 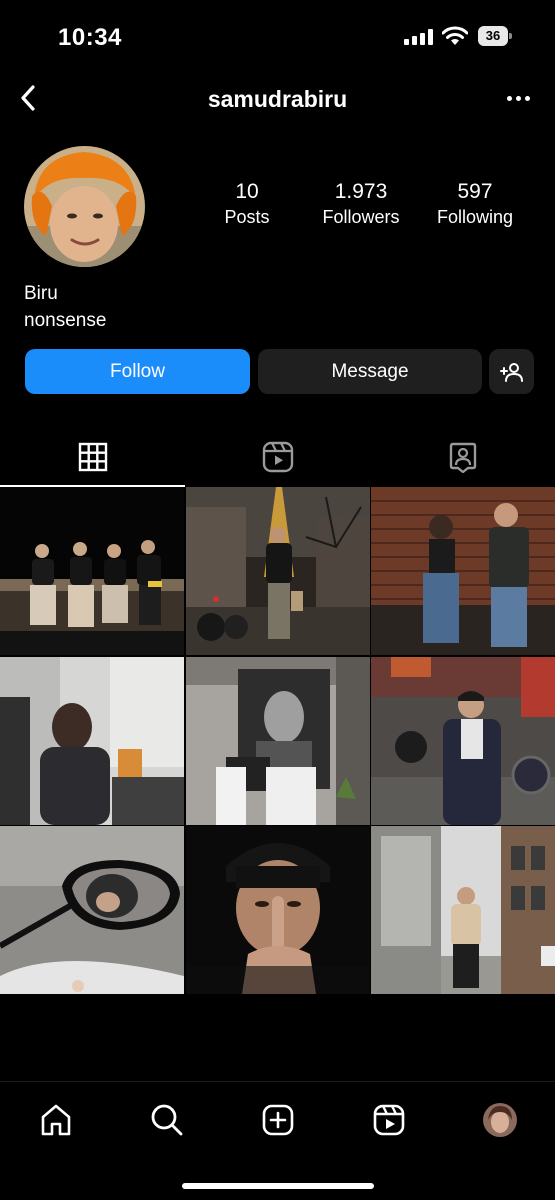 I want to click on profile-header: samudrabiru, so click(x=277, y=98).